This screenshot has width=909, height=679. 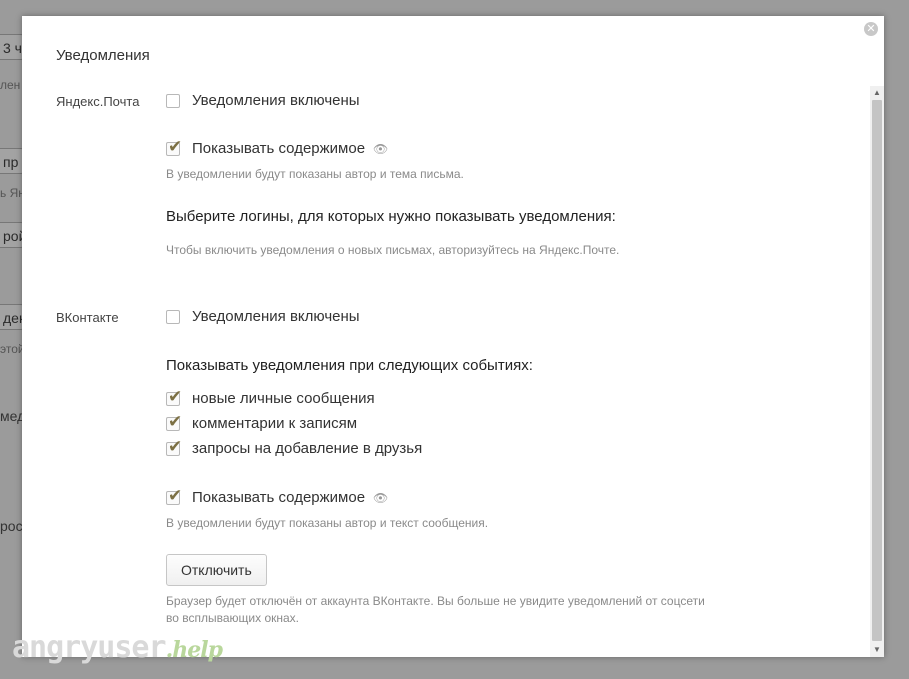 I want to click on vkontakte-show-content-row: ✔ Показывать содержимое 👁, so click(x=277, y=496).